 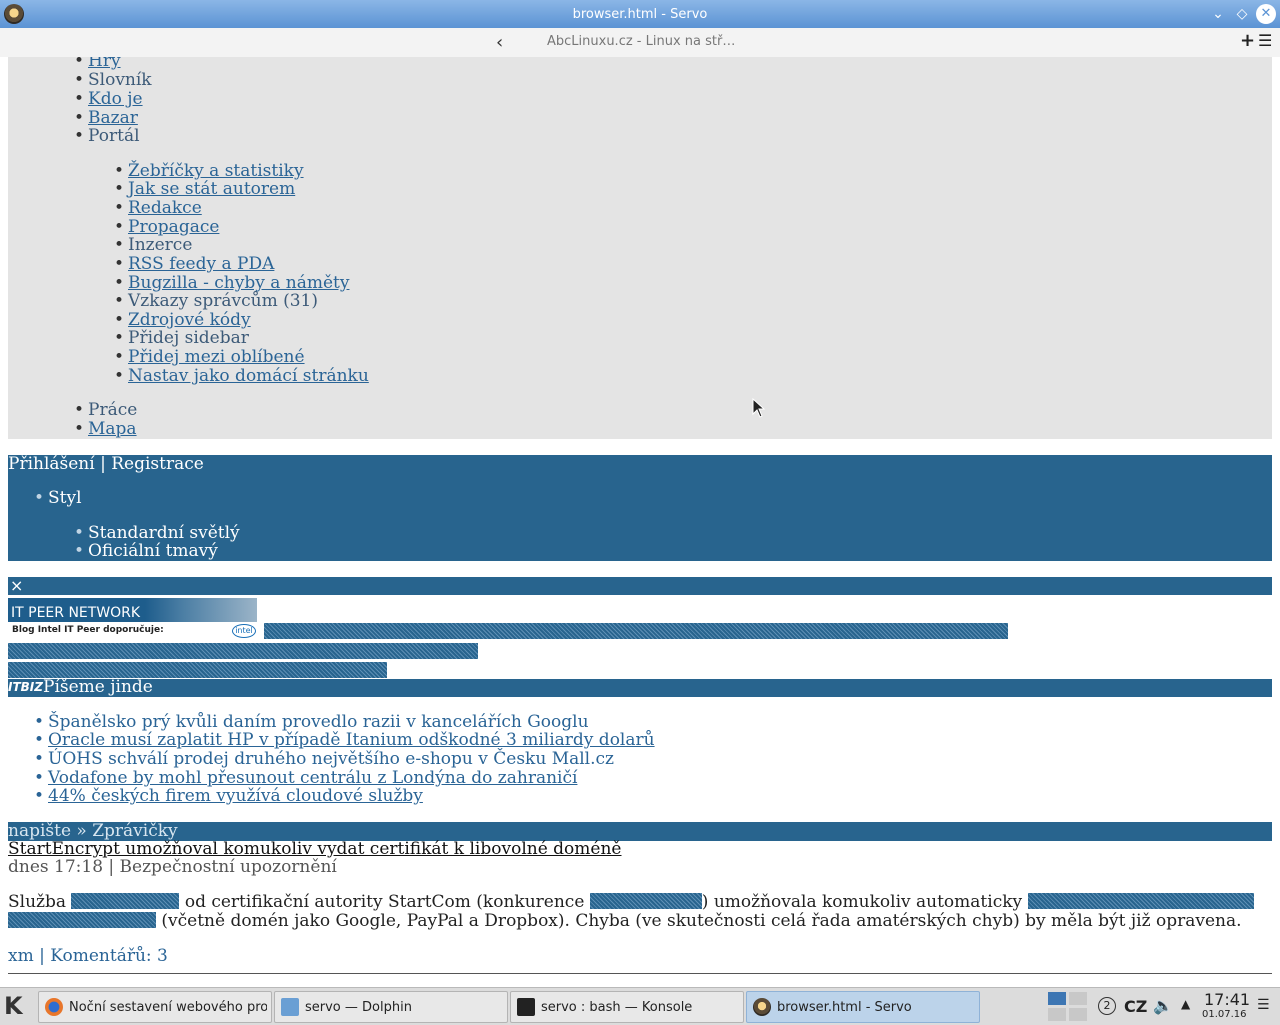 What do you see at coordinates (640, 585) in the screenshot?
I see `ad-close-bar: ×` at bounding box center [640, 585].